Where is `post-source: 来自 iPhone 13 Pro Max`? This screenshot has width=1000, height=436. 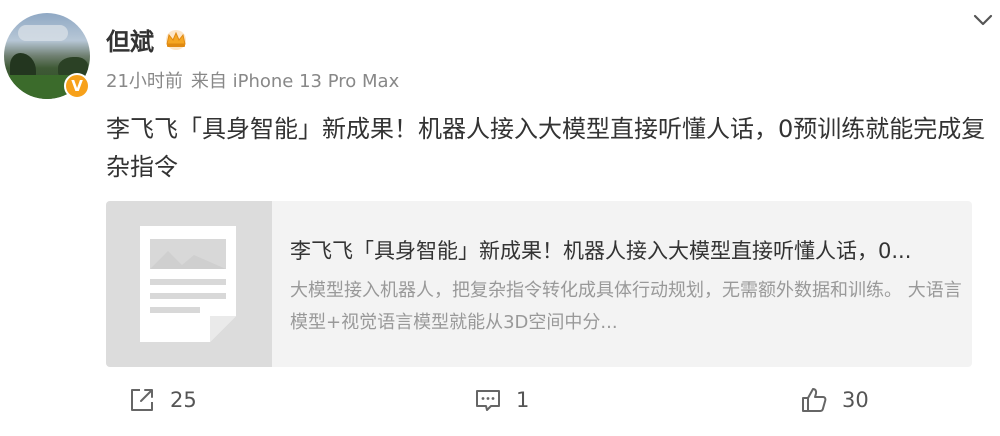 post-source: 来自 iPhone 13 Pro Max is located at coordinates (295, 81).